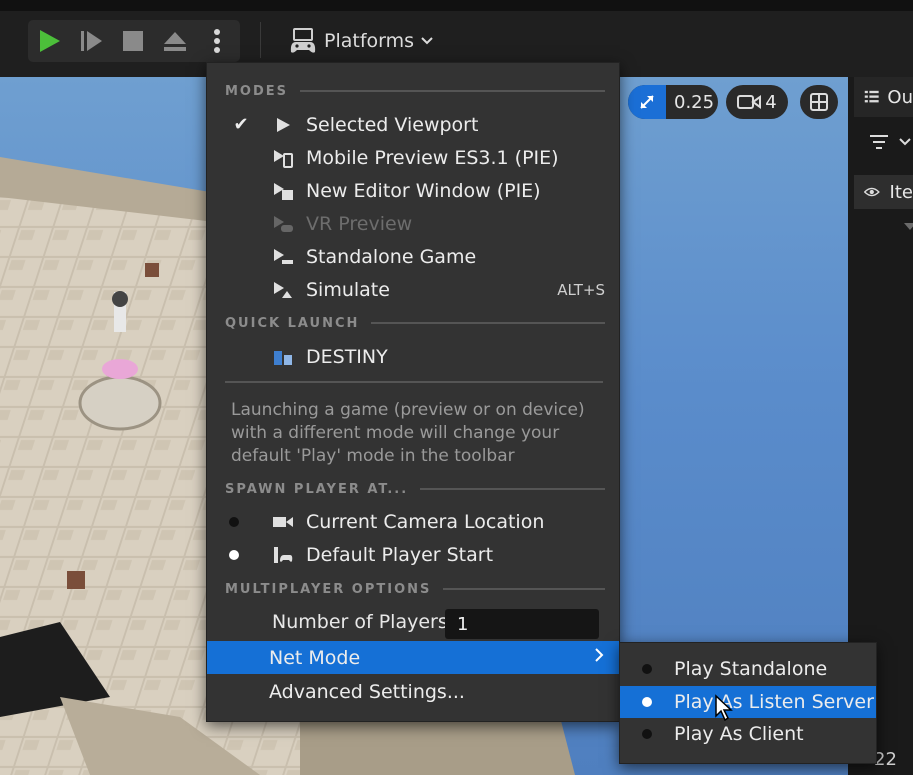 This screenshot has height=775, width=913. What do you see at coordinates (694, 102) in the screenshot?
I see `snap-scale-value: 0.25` at bounding box center [694, 102].